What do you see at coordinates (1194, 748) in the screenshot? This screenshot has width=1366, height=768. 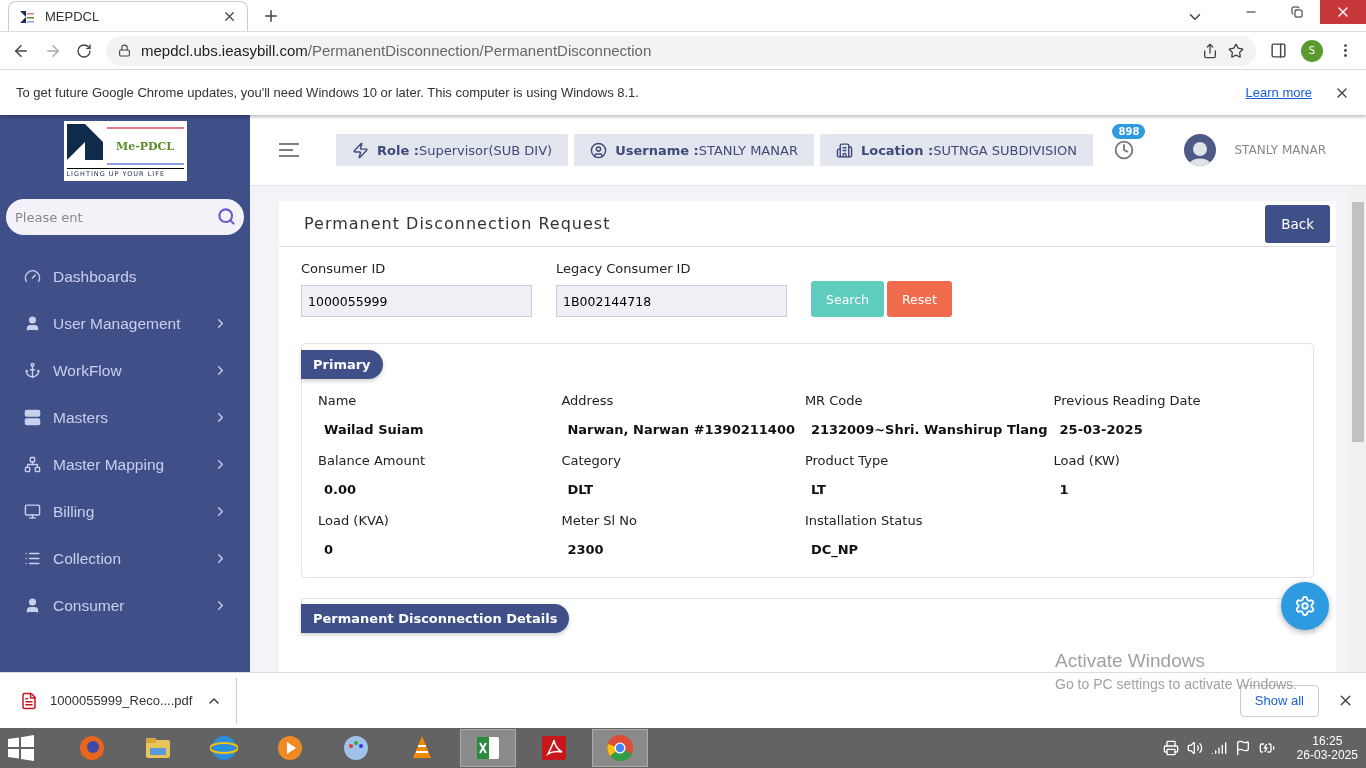 I see `volume-icon` at bounding box center [1194, 748].